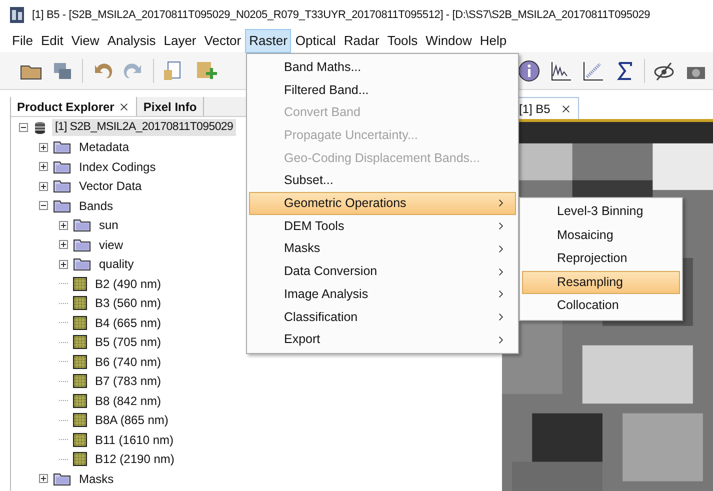 The width and height of the screenshot is (713, 491). I want to click on tree-item: Masks, so click(96, 479).